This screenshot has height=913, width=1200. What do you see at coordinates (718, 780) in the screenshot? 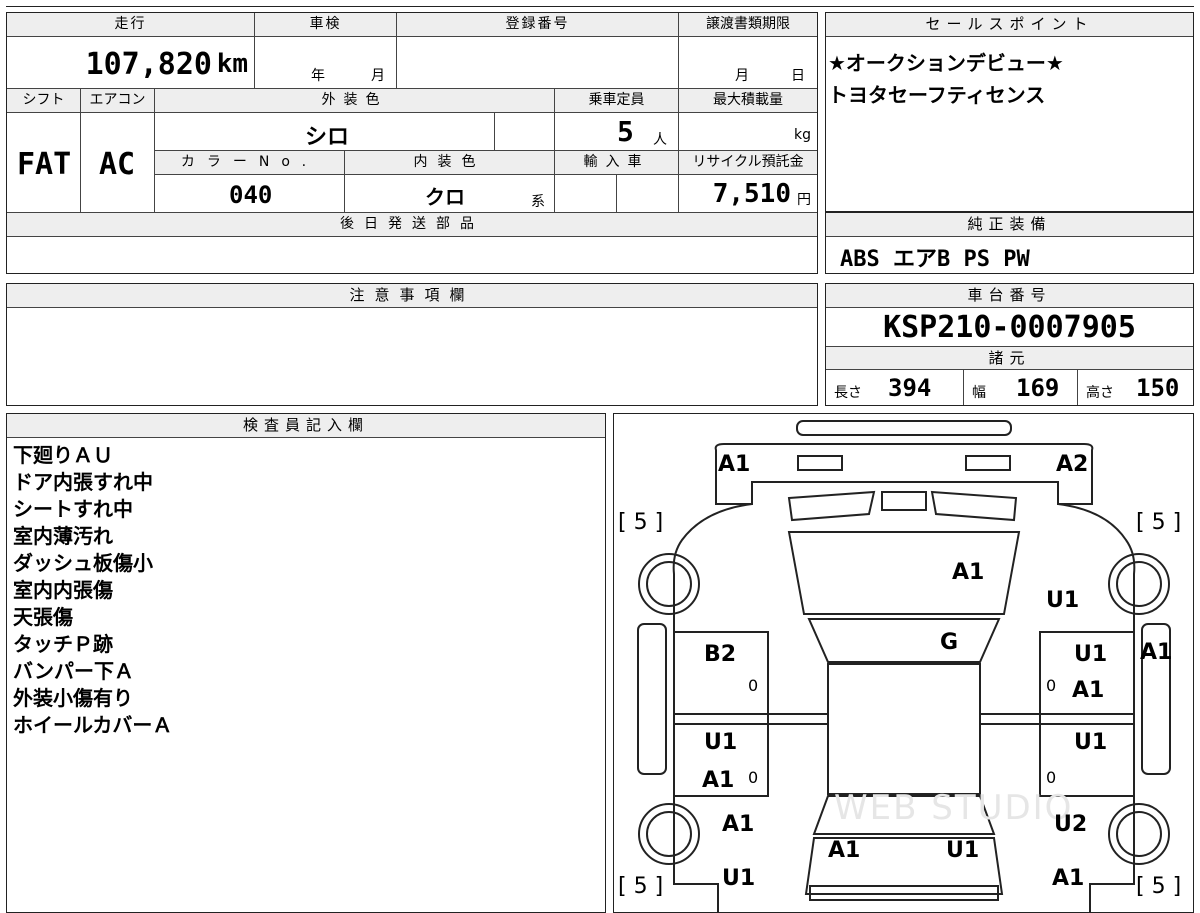
I see `damage-left-rear-door-b: A1` at bounding box center [718, 780].